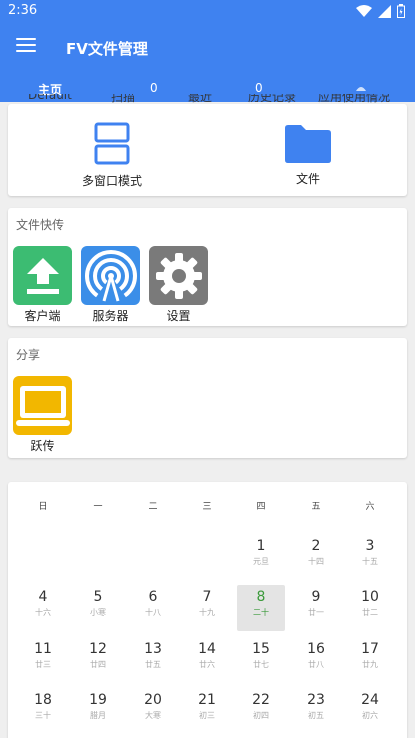  I want to click on calendar-day: 1 元旦, so click(261, 557).